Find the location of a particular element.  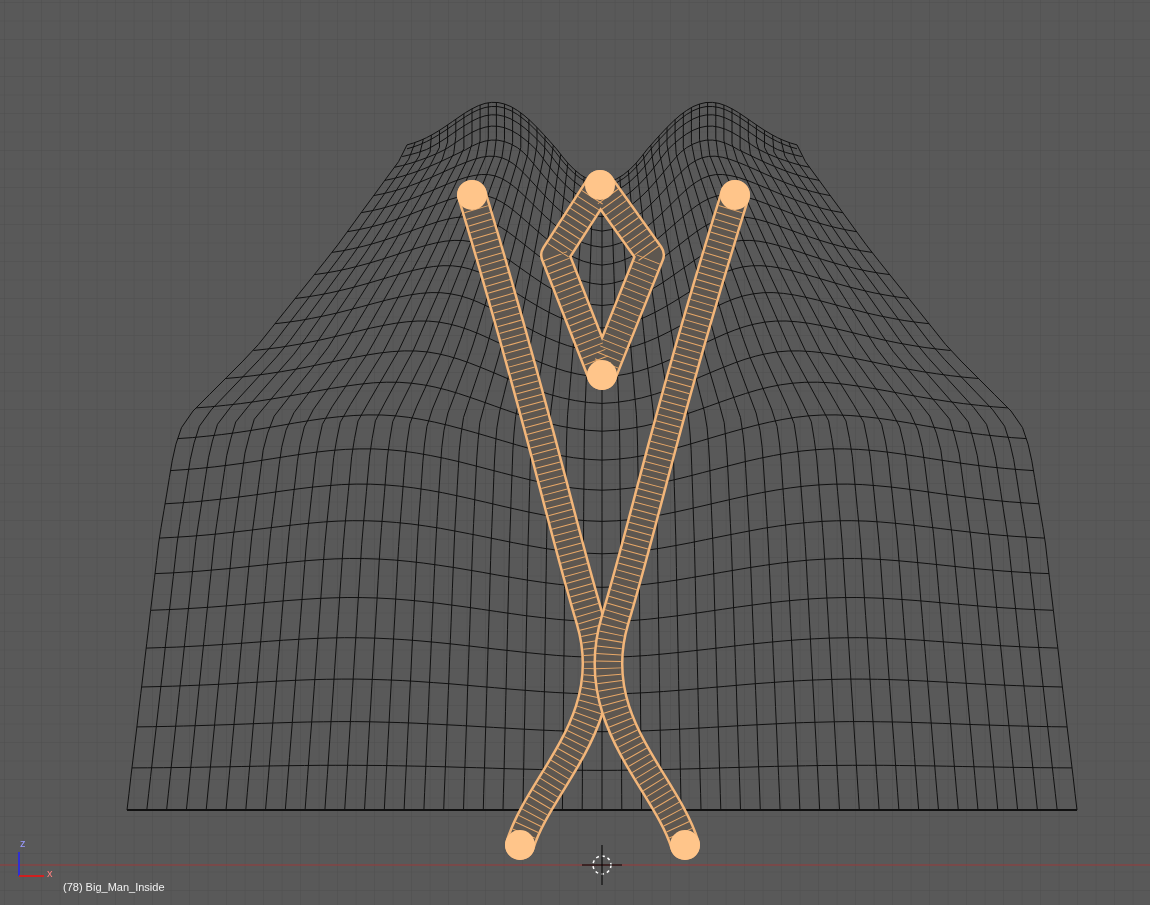

cursor-icon is located at coordinates (602, 865).